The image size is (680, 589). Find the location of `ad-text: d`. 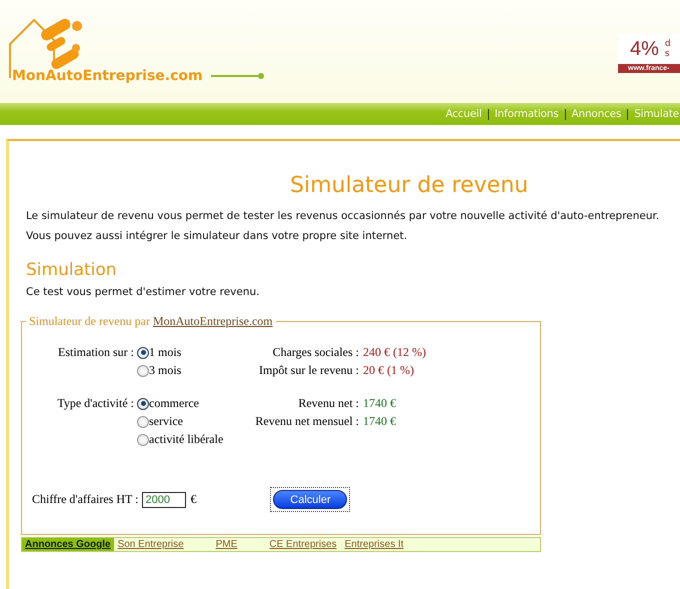

ad-text: d is located at coordinates (667, 44).